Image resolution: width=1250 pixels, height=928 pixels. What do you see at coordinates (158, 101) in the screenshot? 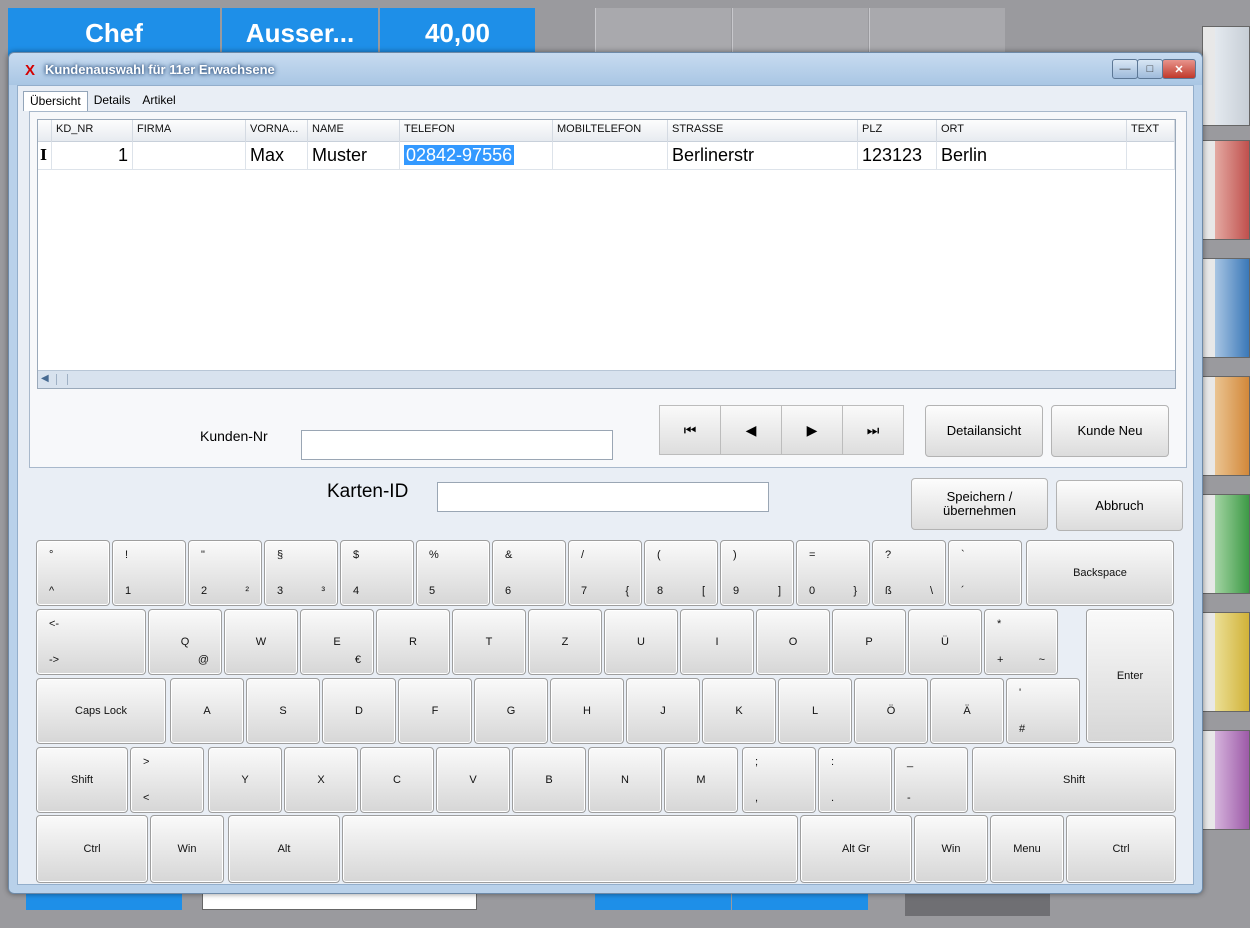
I see `tab-artikel: Artikel` at bounding box center [158, 101].